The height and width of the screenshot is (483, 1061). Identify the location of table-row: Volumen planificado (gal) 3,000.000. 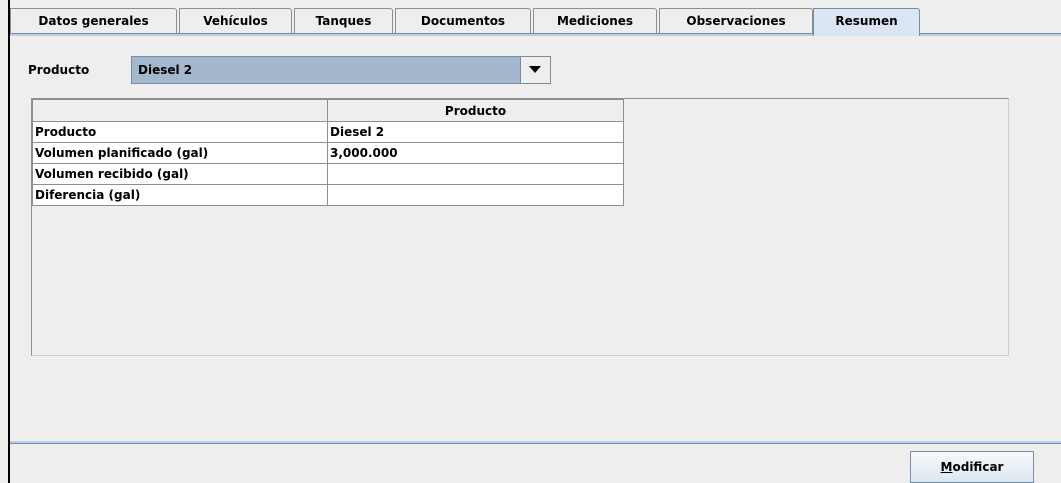
(328, 153).